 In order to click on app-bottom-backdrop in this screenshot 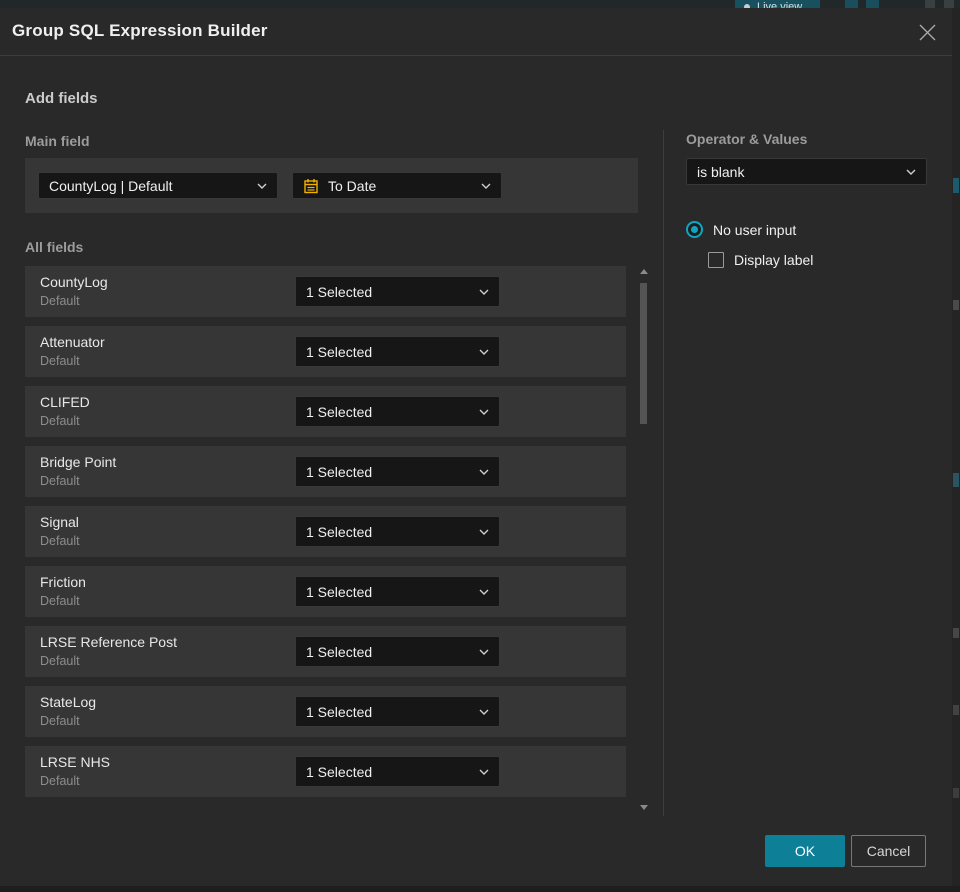, I will do `click(480, 889)`.